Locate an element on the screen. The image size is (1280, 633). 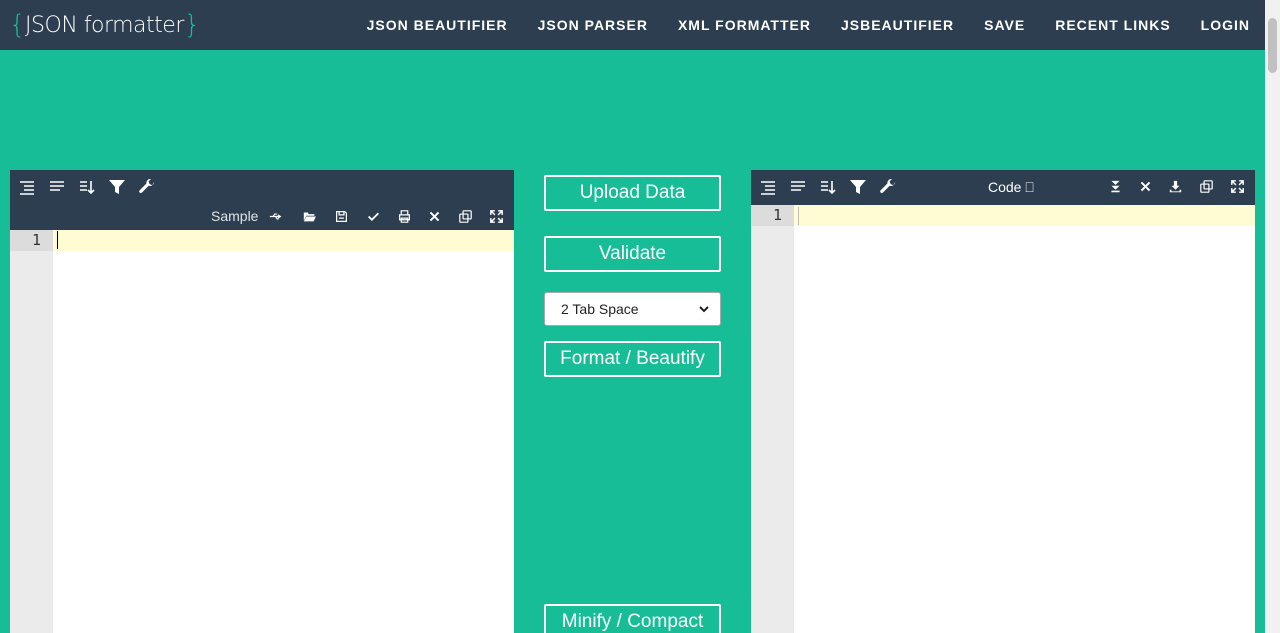
output-editor-toolbar: Code ⎕ is located at coordinates (1003, 187).